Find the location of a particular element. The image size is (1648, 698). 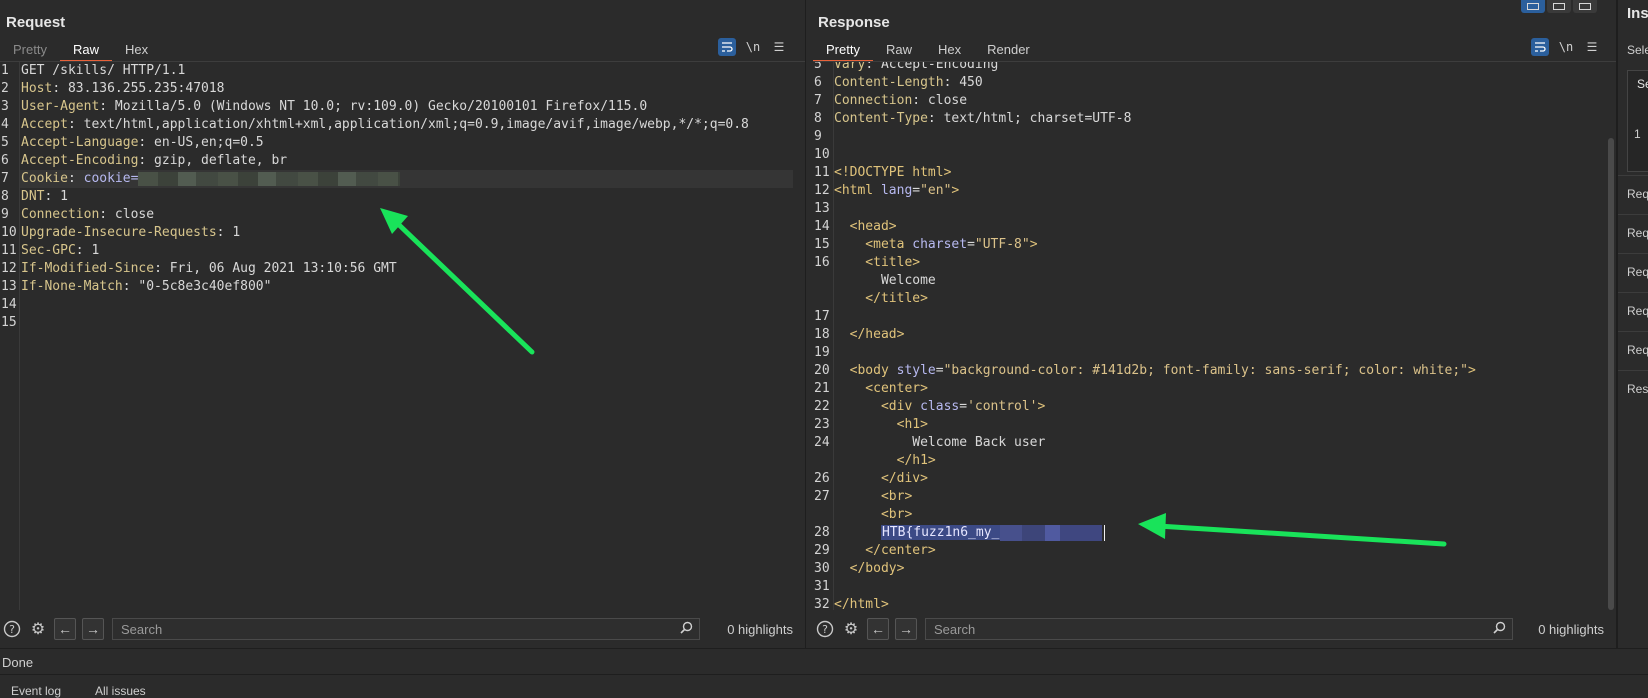

layout-stacked-icon is located at coordinates (1559, 6).